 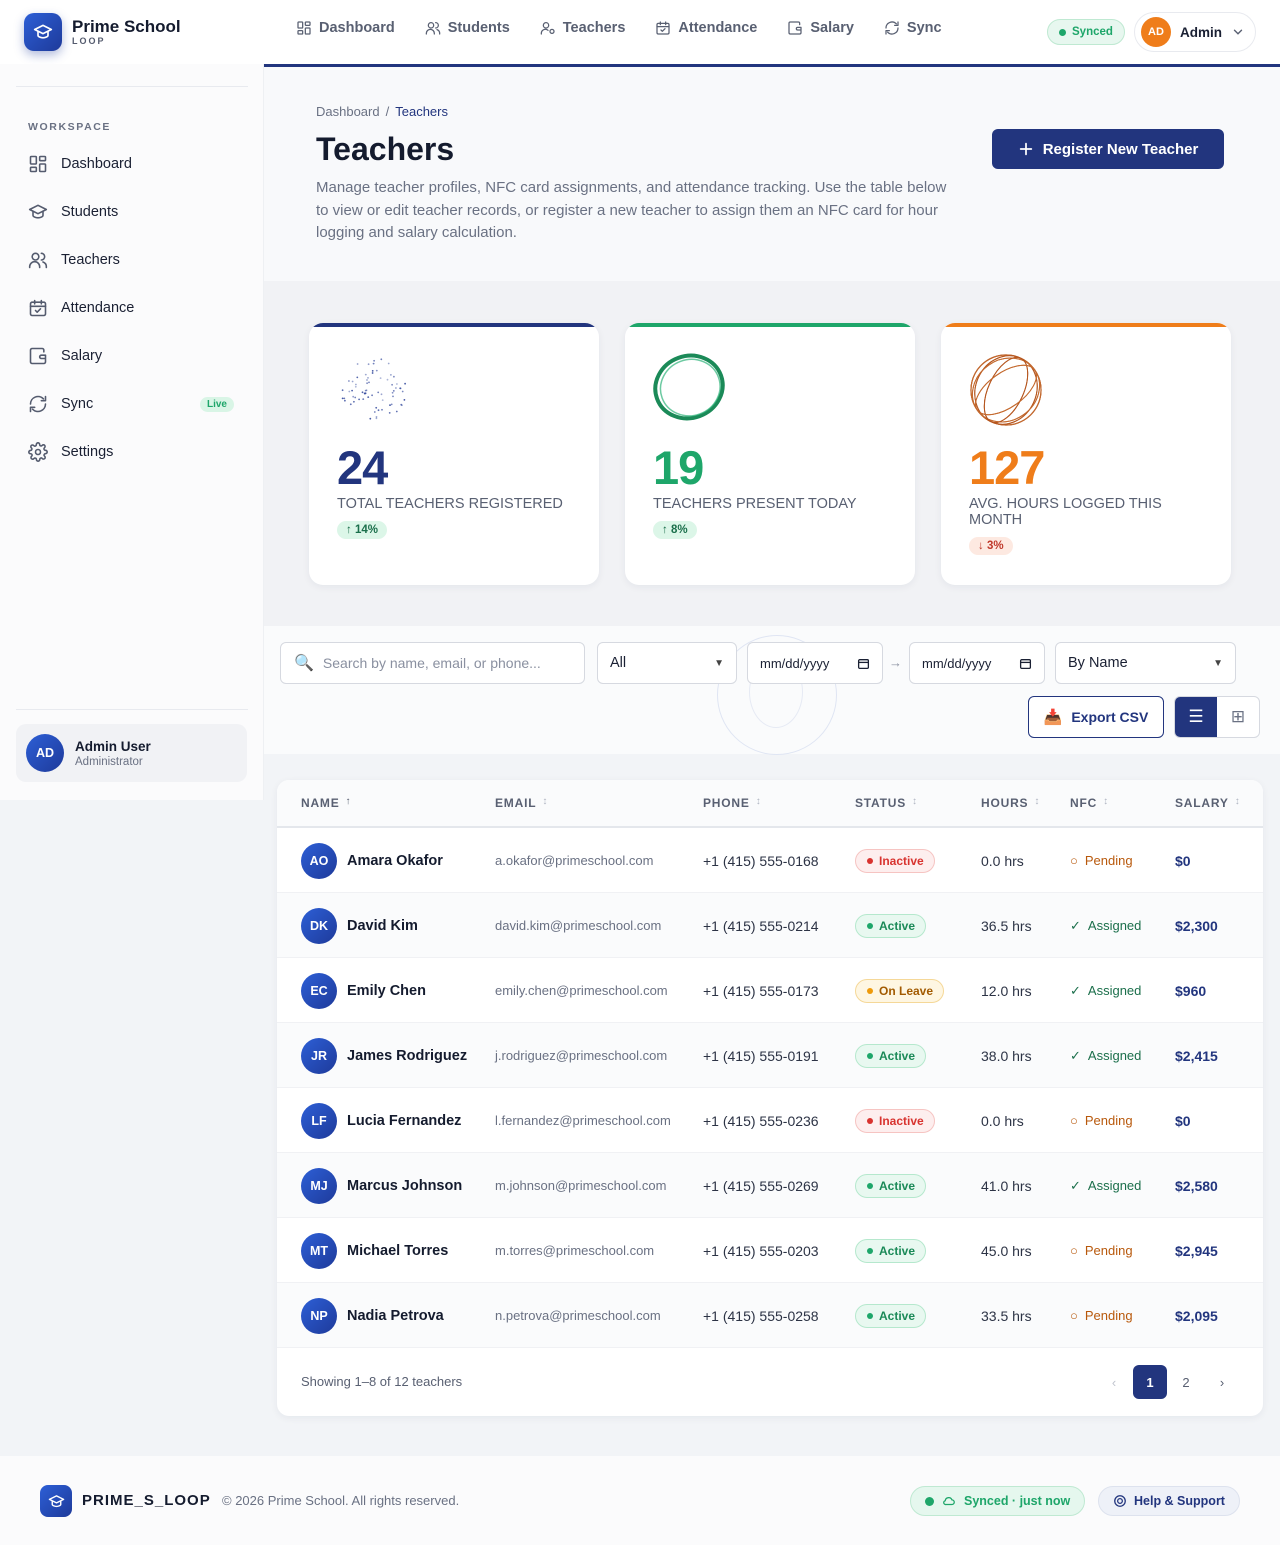 What do you see at coordinates (45, 753) in the screenshot?
I see `avatar: AD` at bounding box center [45, 753].